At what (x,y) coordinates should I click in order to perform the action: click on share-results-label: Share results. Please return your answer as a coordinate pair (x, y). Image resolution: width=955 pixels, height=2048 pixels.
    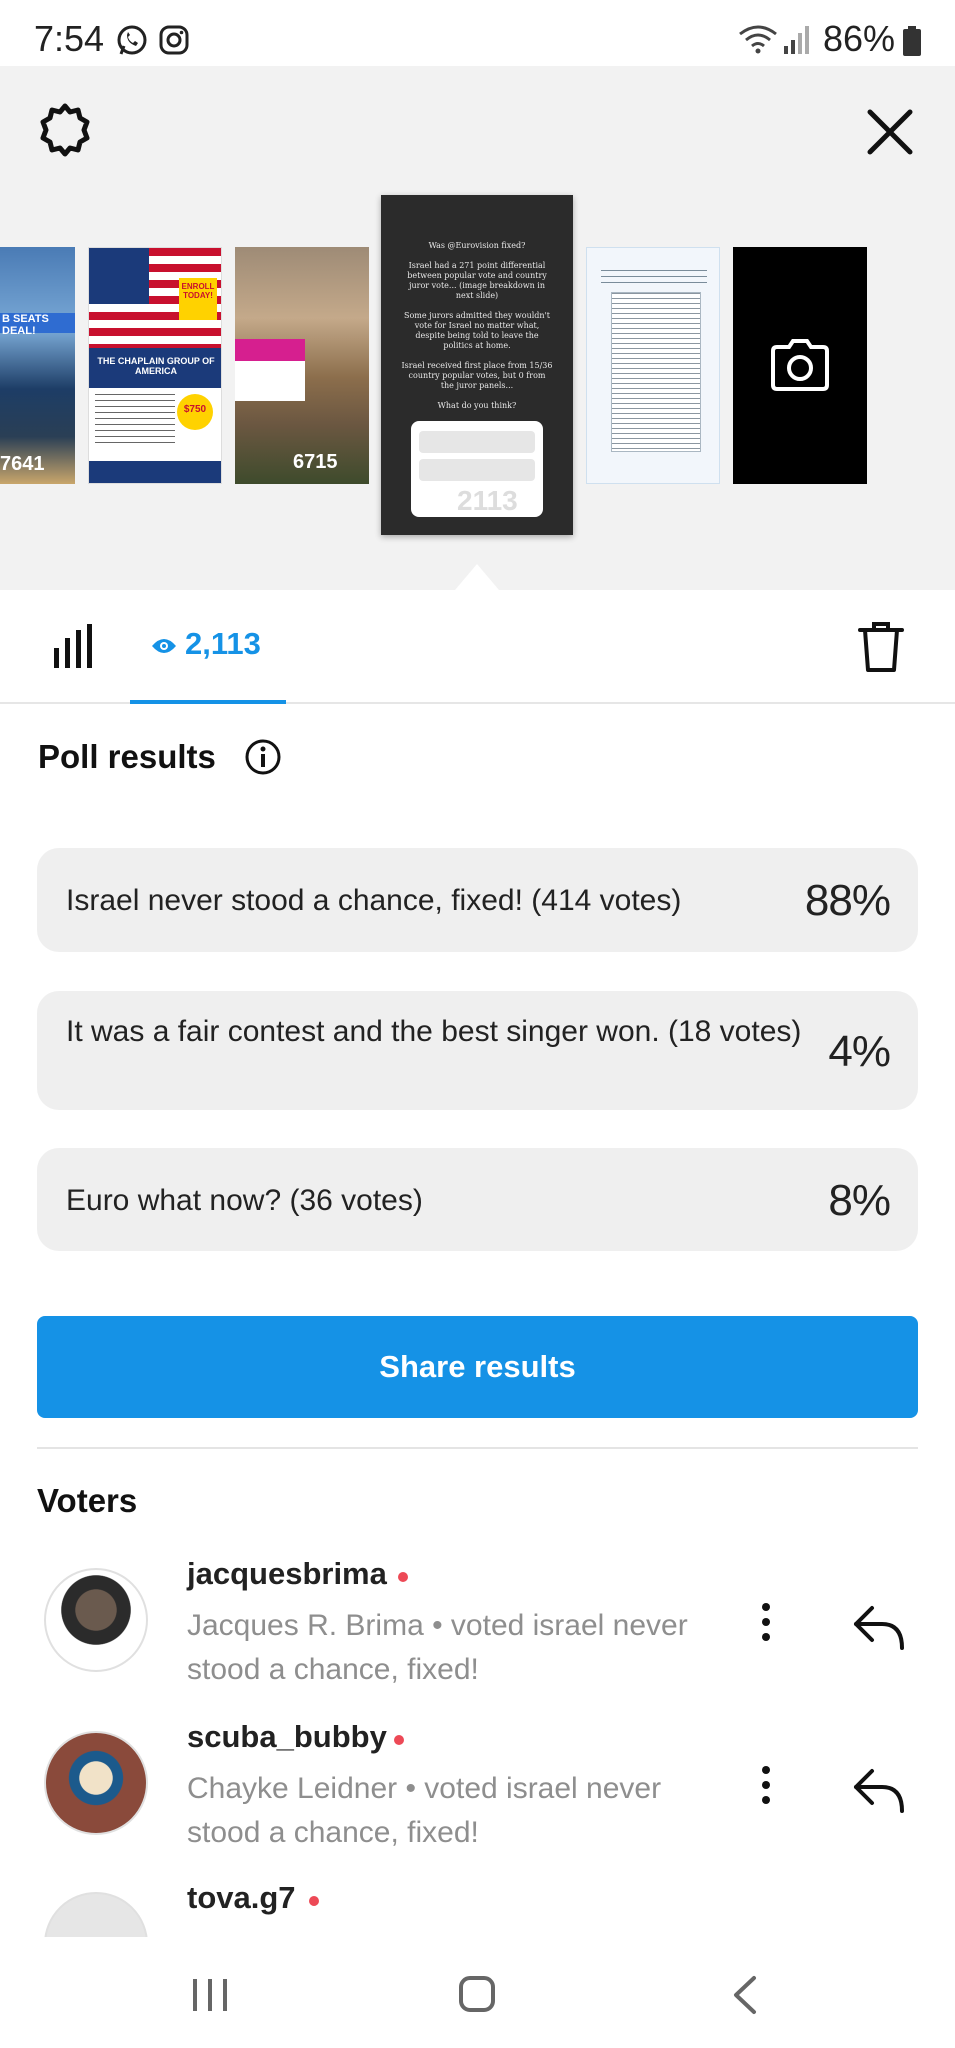
    Looking at the image, I should click on (477, 1366).